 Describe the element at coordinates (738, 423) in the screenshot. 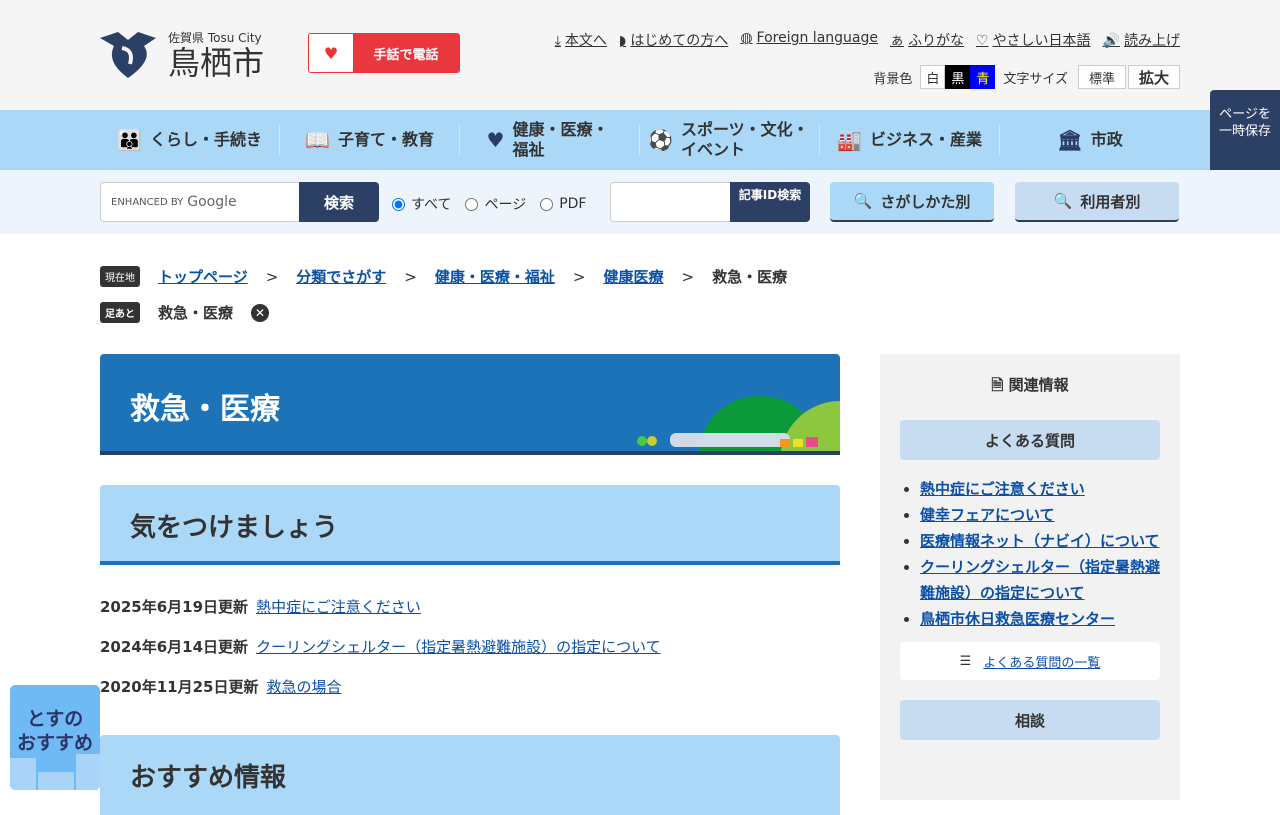

I see `landscape-illustration-icon` at that location.